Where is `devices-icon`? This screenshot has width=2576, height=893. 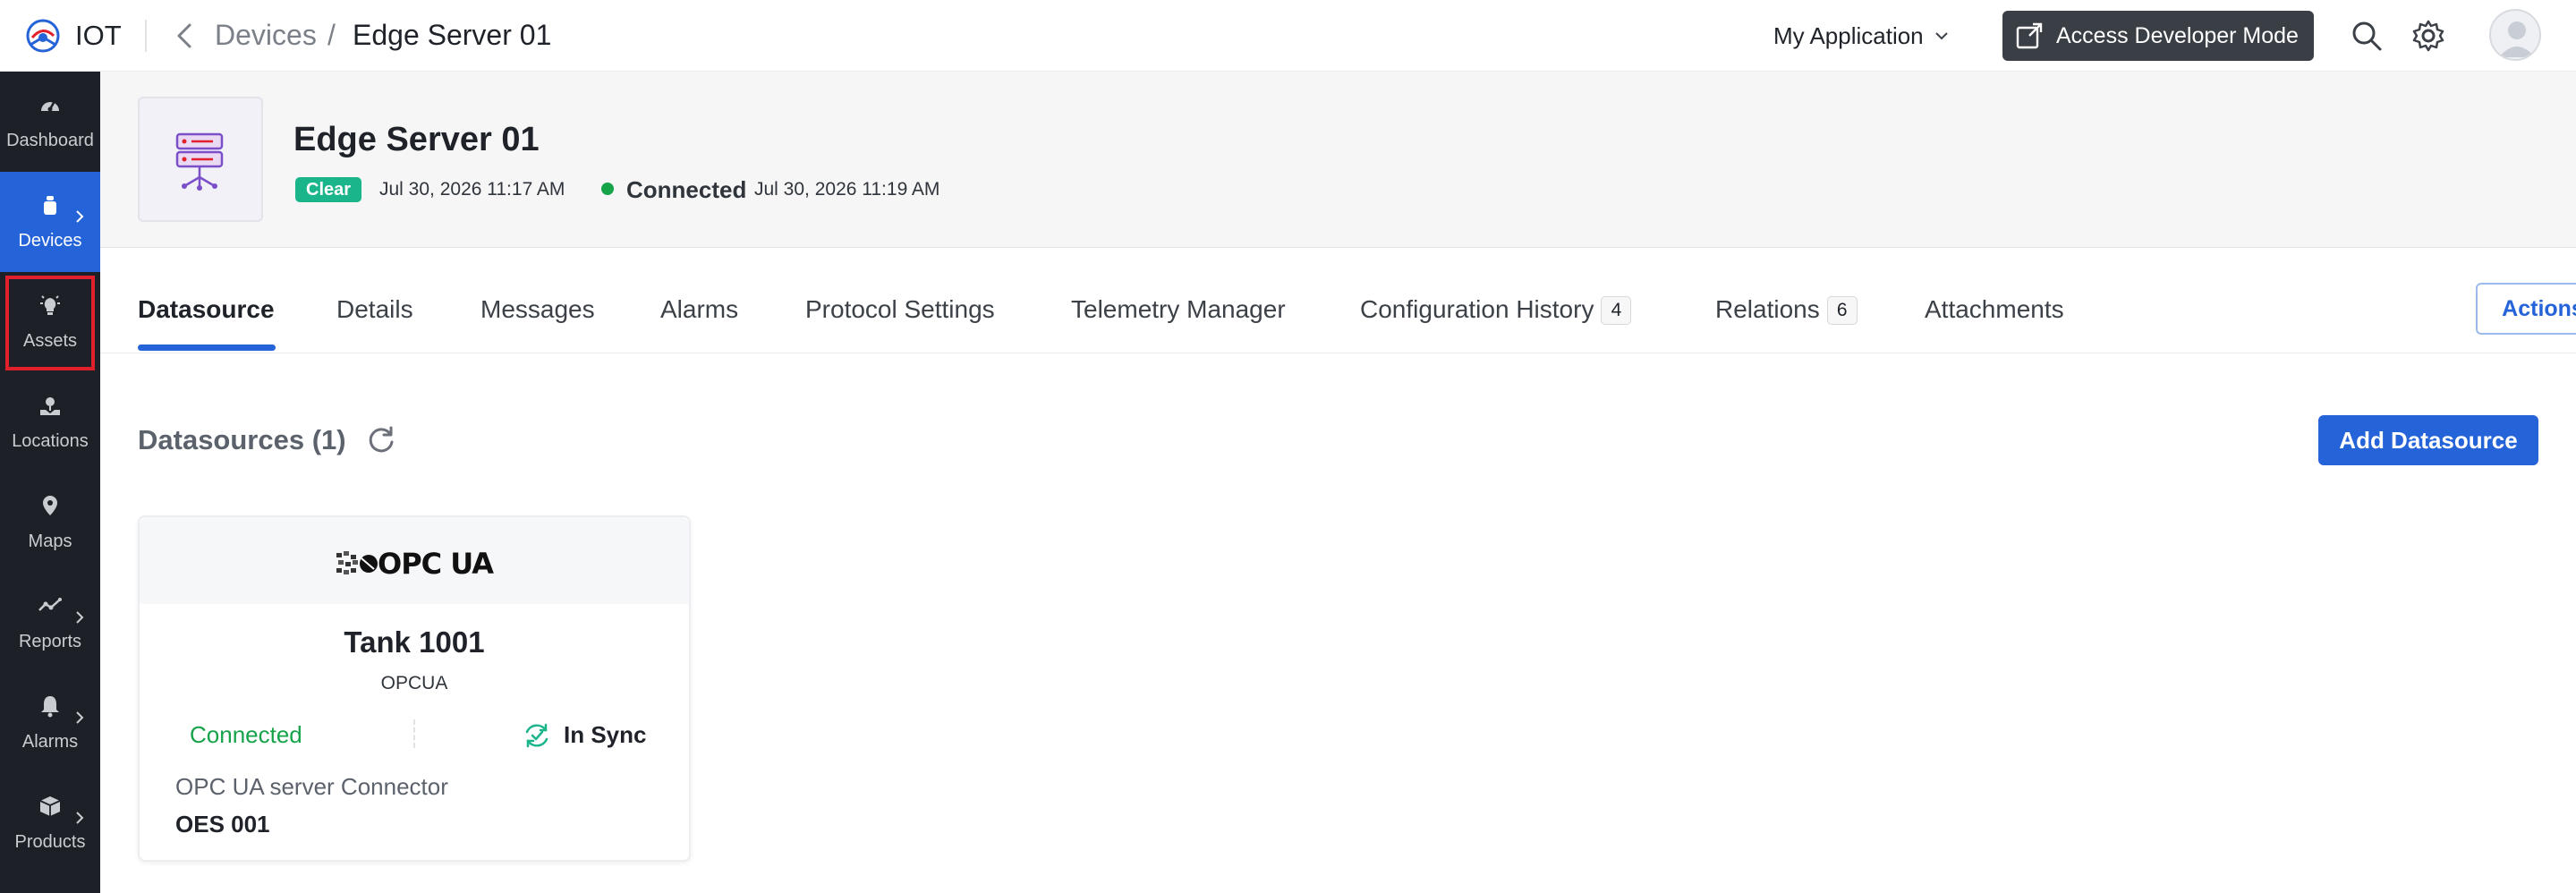 devices-icon is located at coordinates (50, 205).